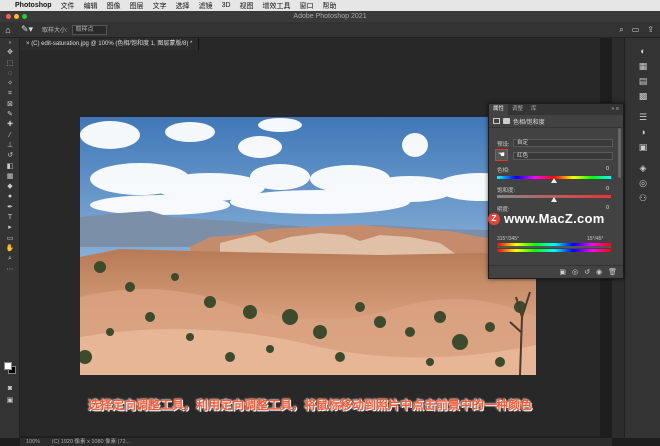 This screenshot has width=660, height=446. Describe the element at coordinates (503, 145) in the screenshot. I see `preset-label: 预设:` at that location.